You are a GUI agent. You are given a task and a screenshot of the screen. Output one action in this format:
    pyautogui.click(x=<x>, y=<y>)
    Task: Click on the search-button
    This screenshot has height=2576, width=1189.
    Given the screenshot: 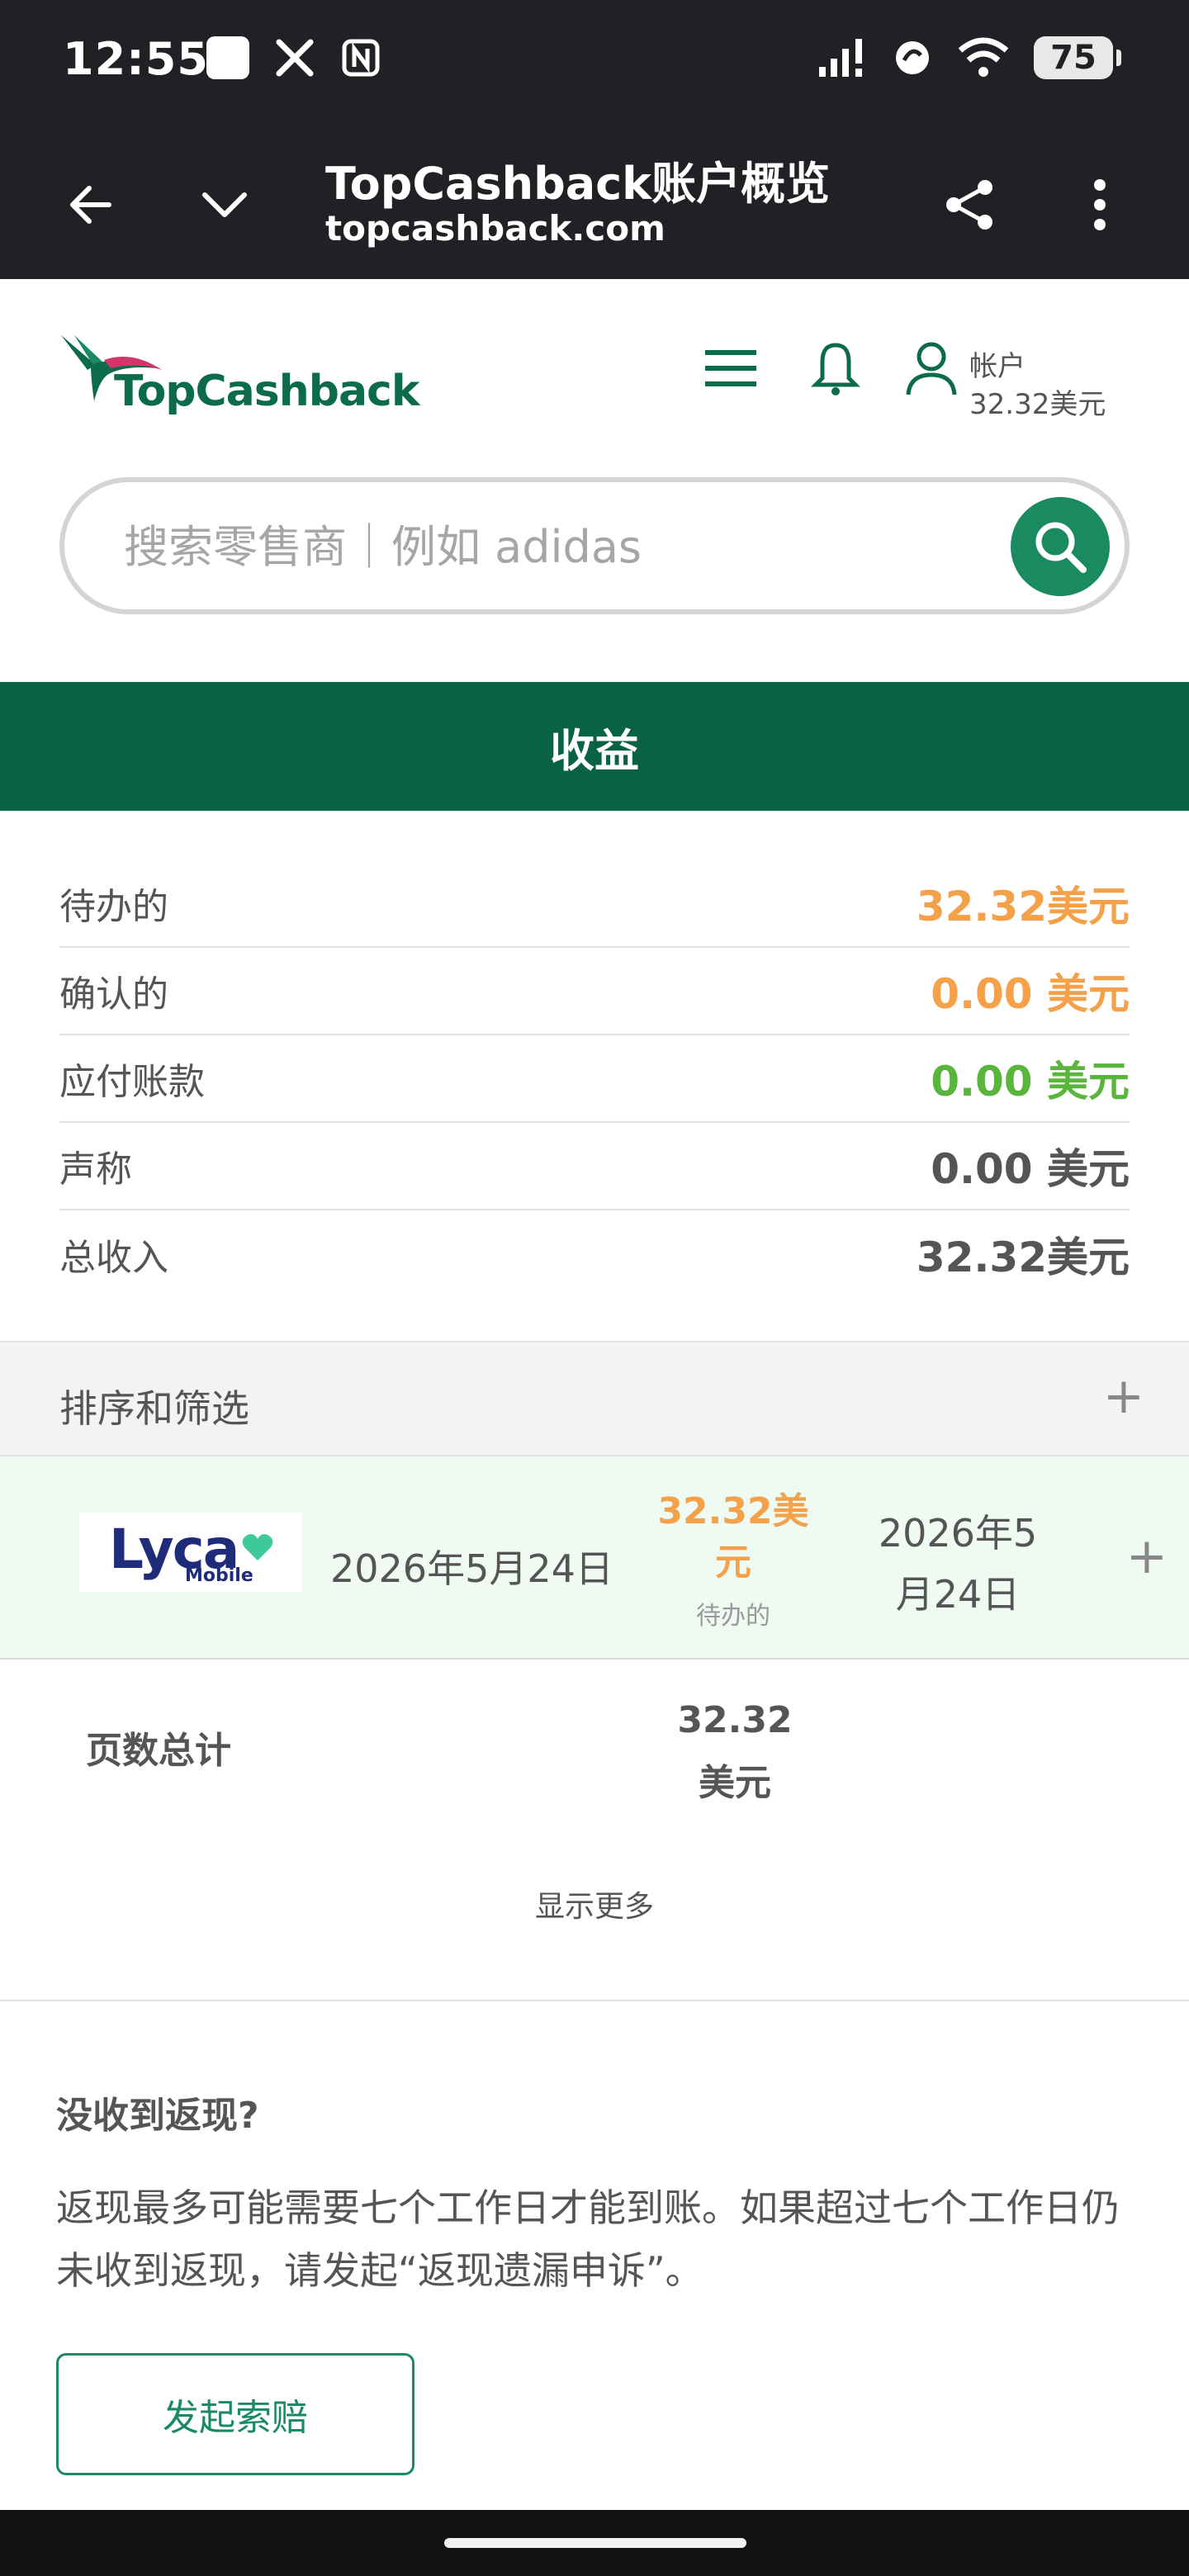 What is the action you would take?
    pyautogui.click(x=1060, y=546)
    